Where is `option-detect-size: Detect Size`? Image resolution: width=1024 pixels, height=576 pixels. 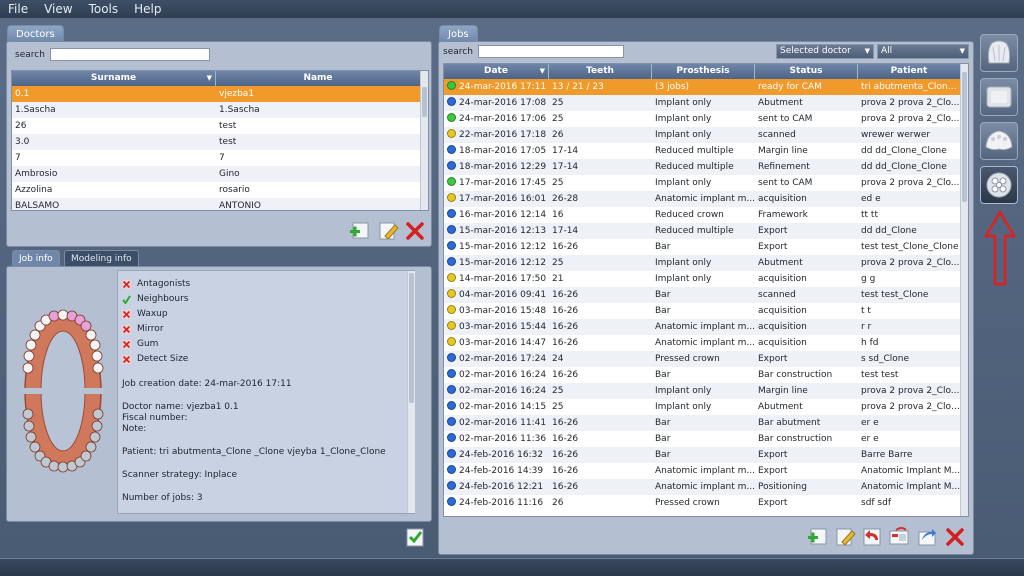
option-detect-size: Detect Size is located at coordinates (266, 359).